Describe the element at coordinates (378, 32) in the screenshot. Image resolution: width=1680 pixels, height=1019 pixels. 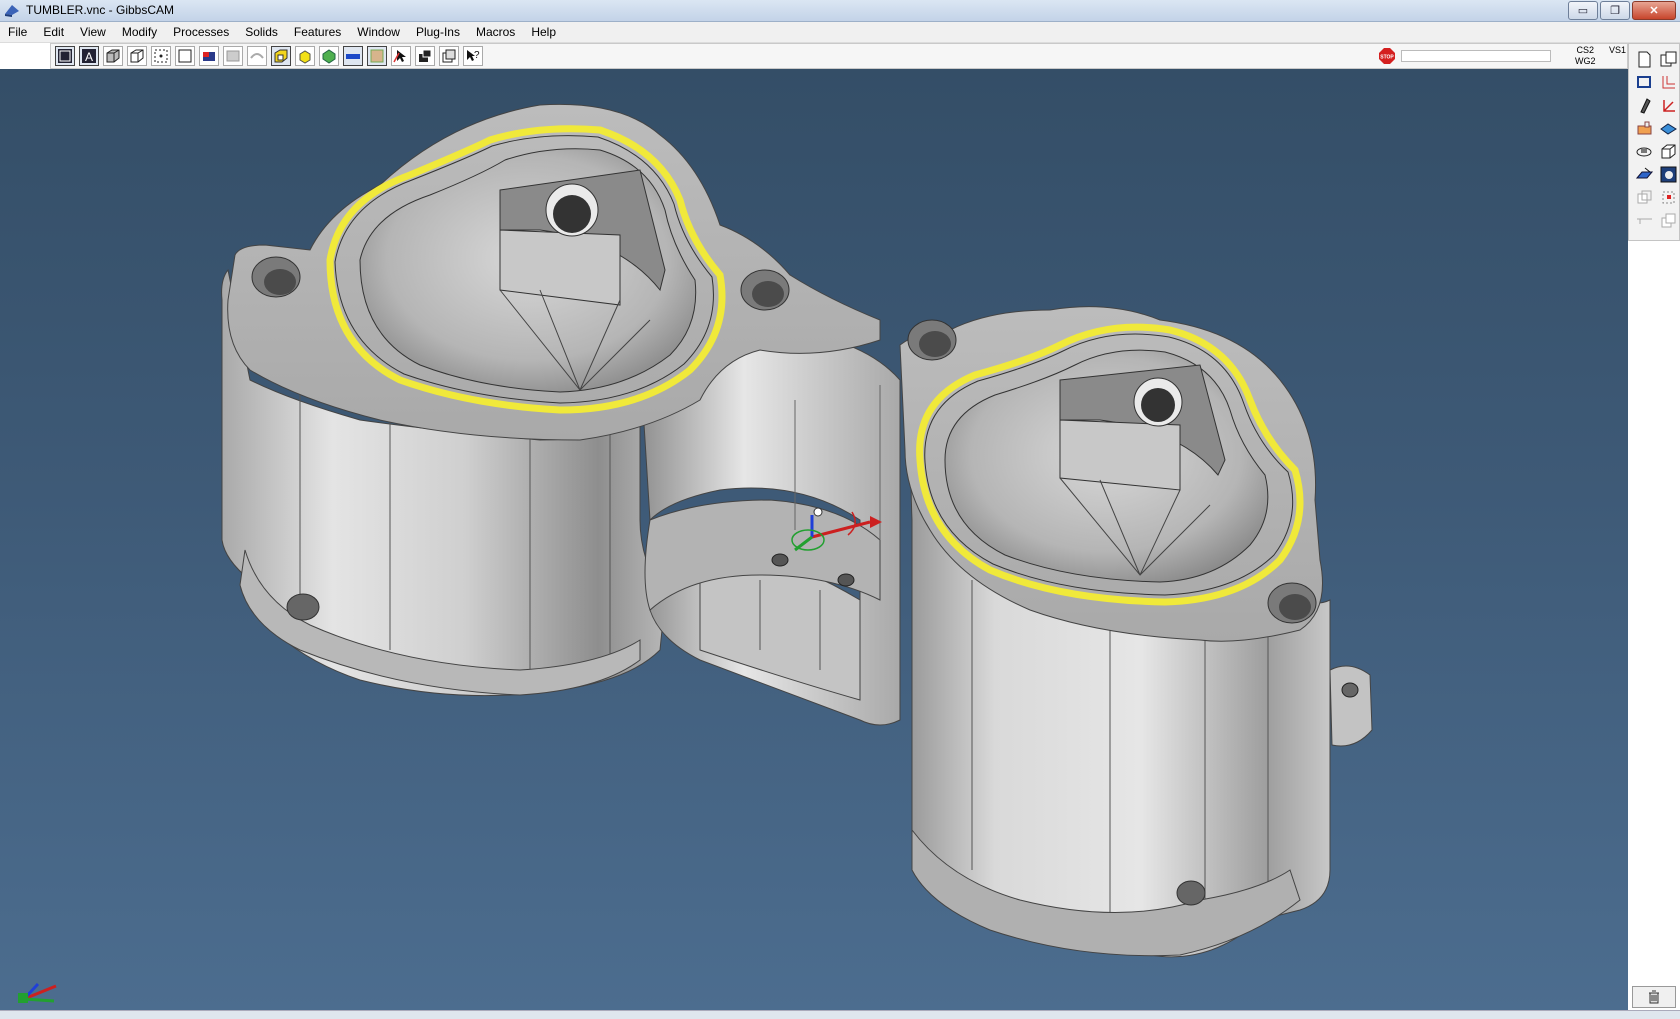
I see `menu-window: Window` at that location.